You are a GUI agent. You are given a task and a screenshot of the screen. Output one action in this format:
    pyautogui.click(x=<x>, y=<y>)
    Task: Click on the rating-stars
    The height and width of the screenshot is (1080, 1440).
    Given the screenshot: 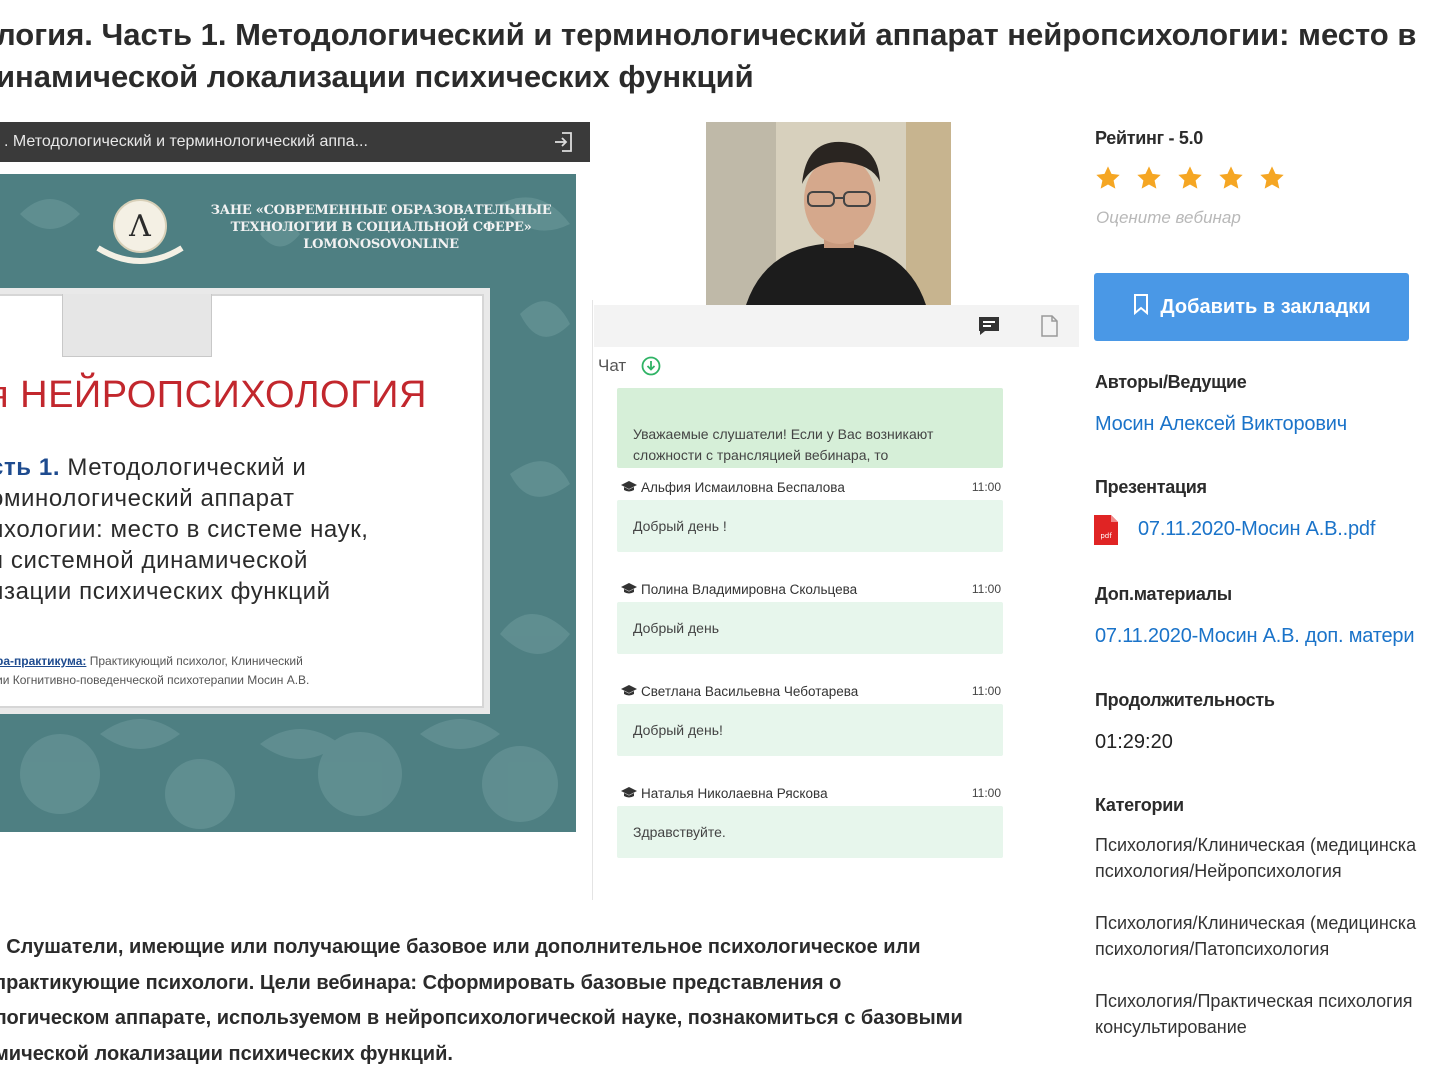 What is the action you would take?
    pyautogui.click(x=1196, y=180)
    